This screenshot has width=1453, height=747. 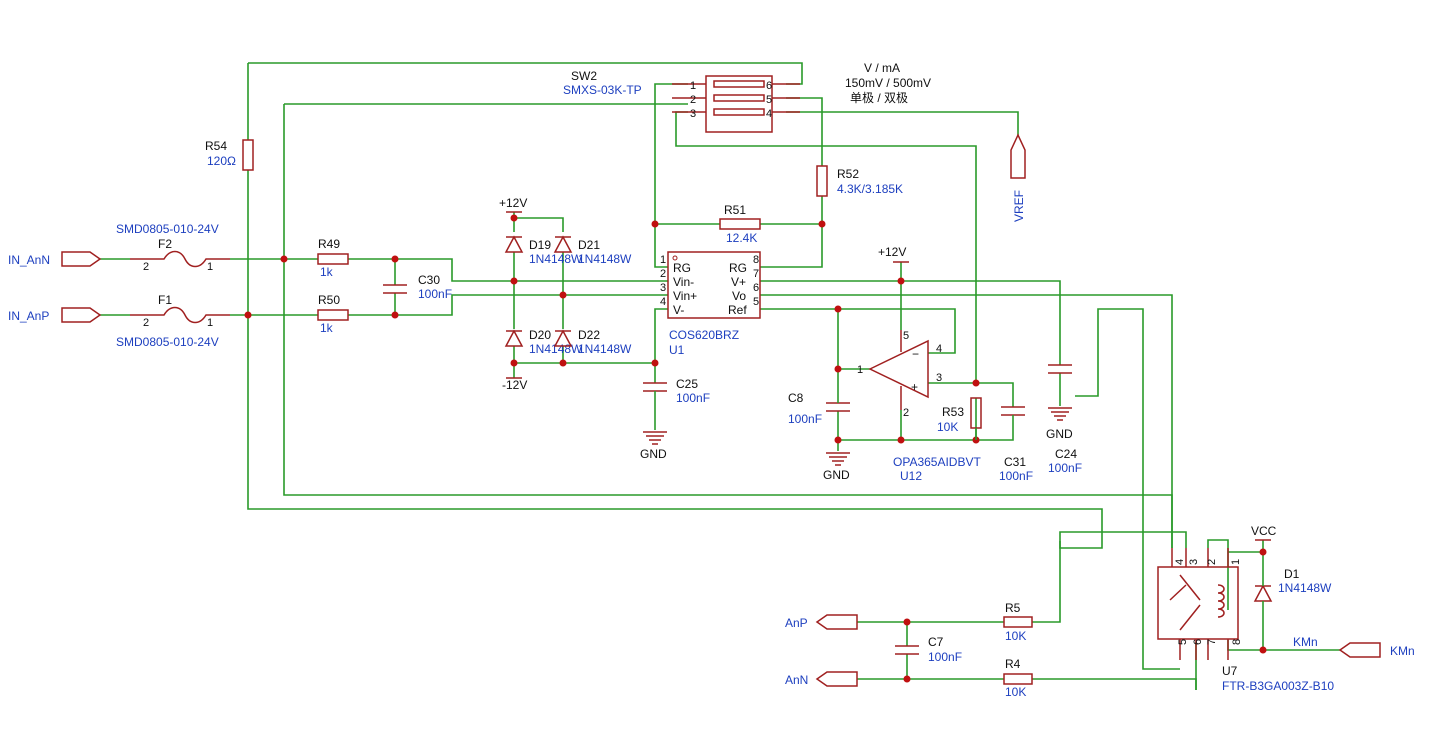 I want to click on ground-c24: GND, so click(x=1059, y=424).